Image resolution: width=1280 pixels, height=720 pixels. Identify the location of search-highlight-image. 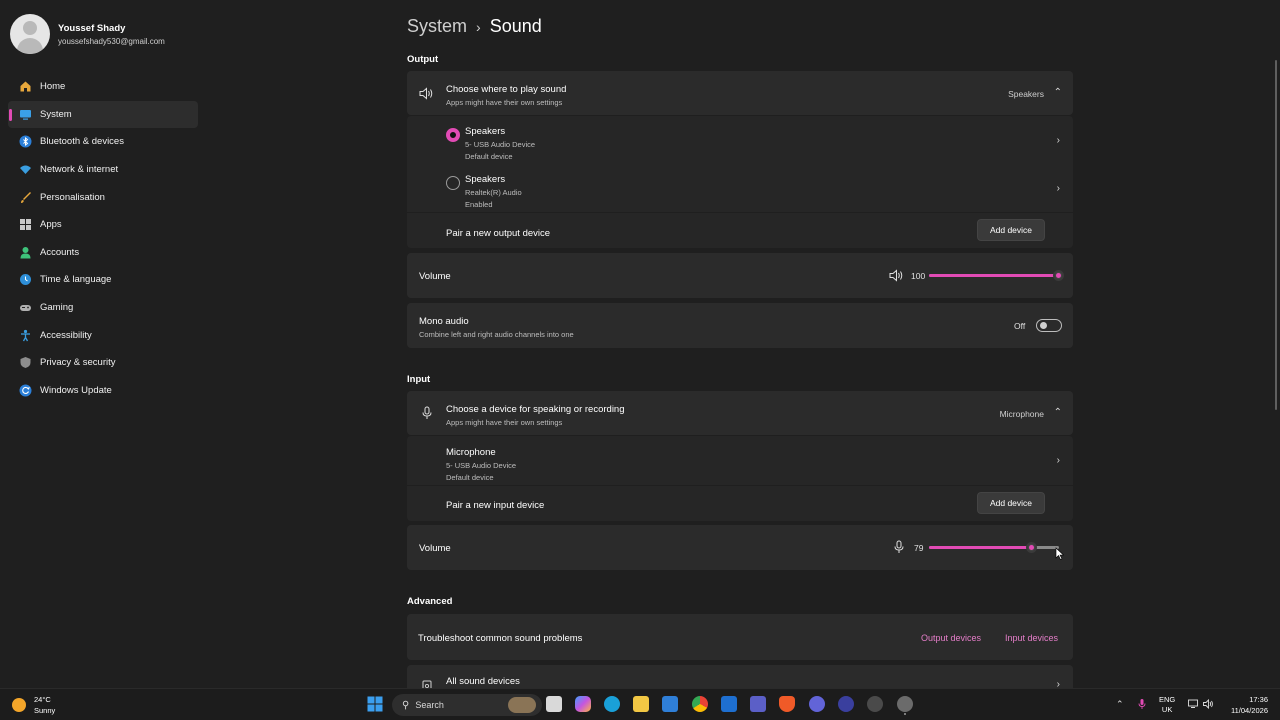
(522, 705).